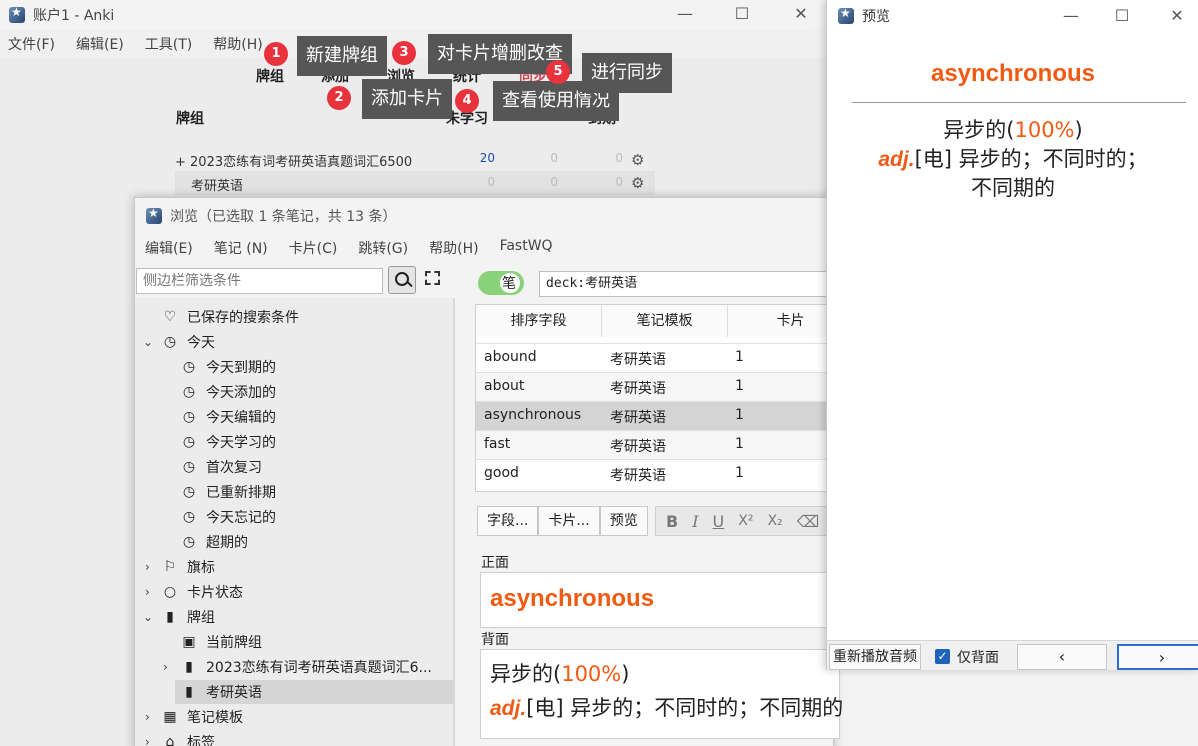  I want to click on table-row: fast 考研英语 1, so click(655, 444).